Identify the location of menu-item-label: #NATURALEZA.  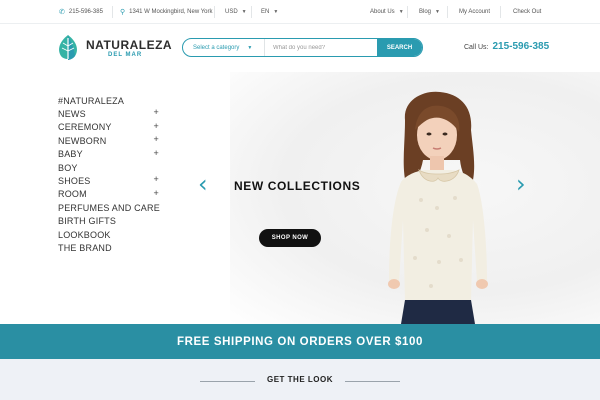
(91, 100).